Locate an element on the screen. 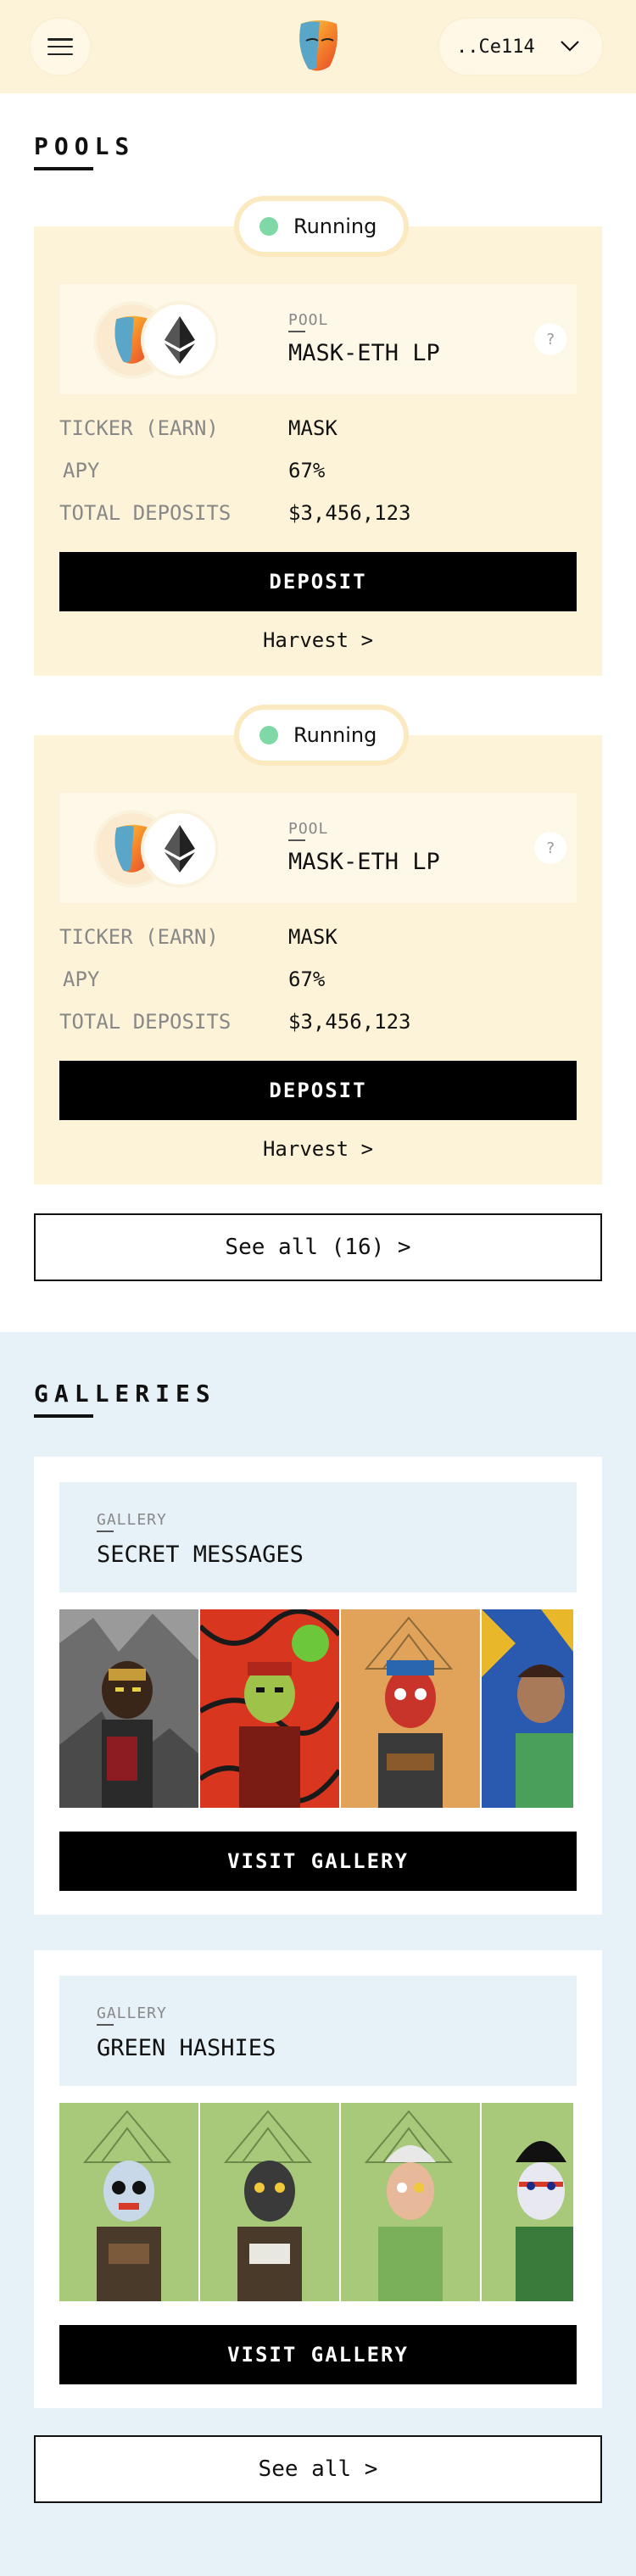 The image size is (636, 2576). app-header: ..Ce114 is located at coordinates (318, 46).